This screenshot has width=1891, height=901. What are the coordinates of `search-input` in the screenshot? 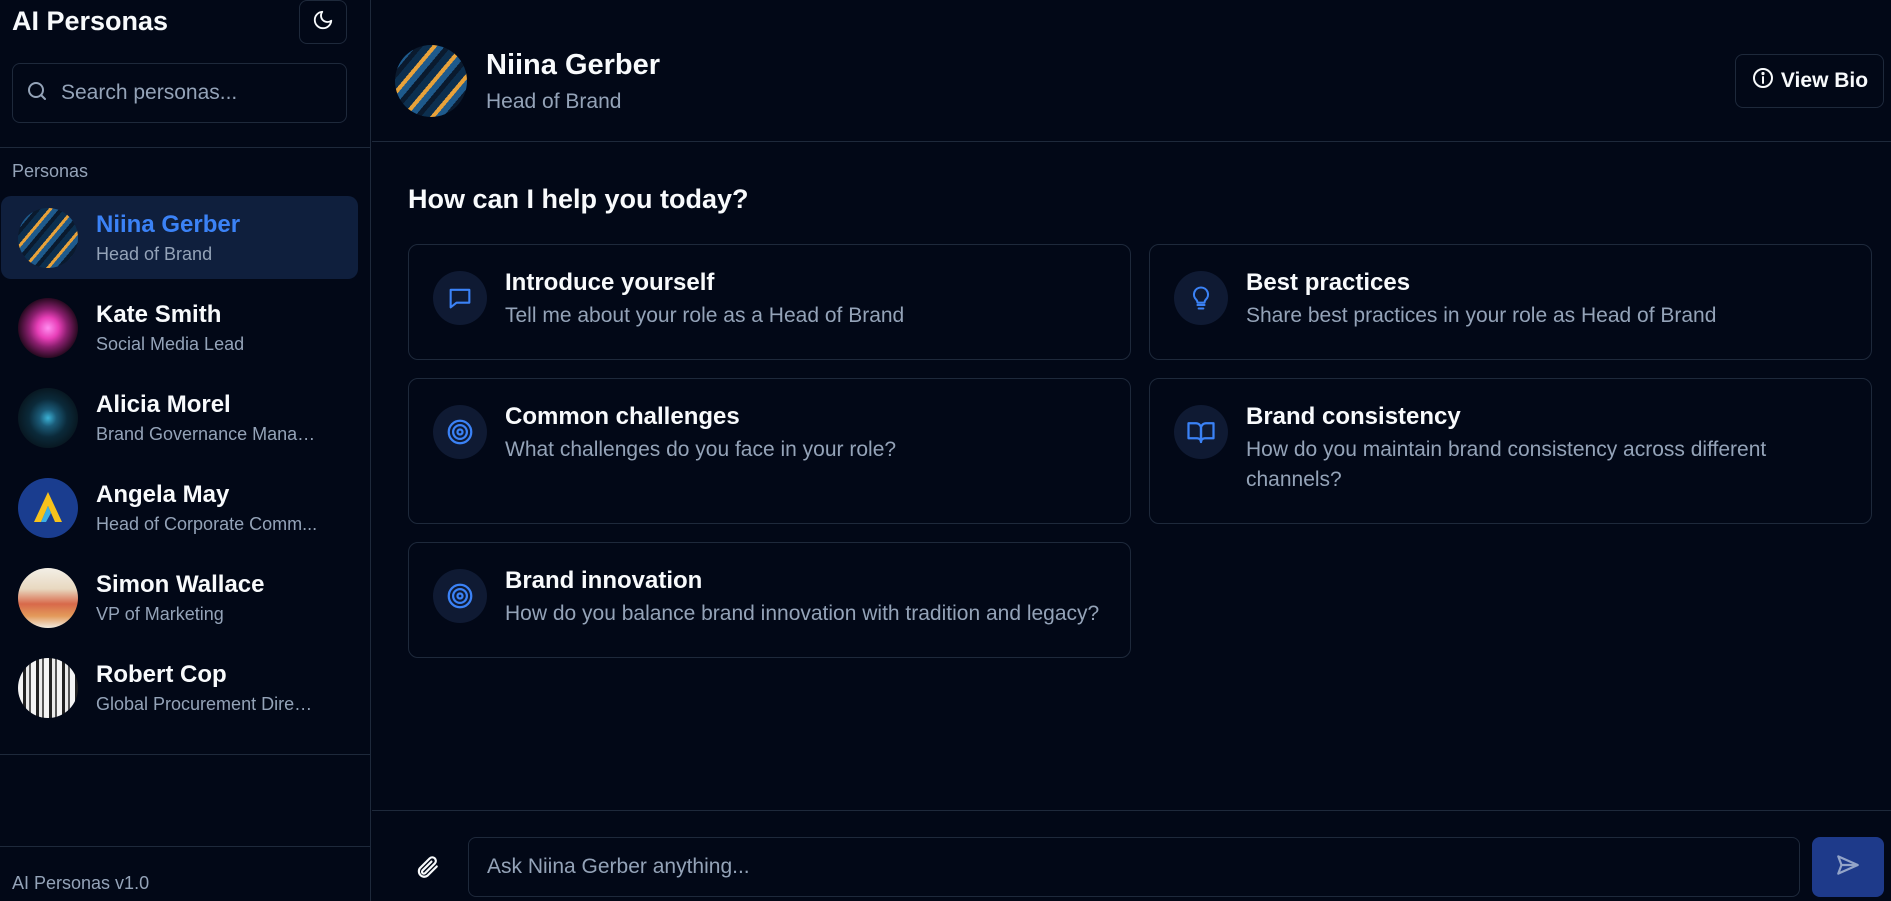 It's located at (191, 93).